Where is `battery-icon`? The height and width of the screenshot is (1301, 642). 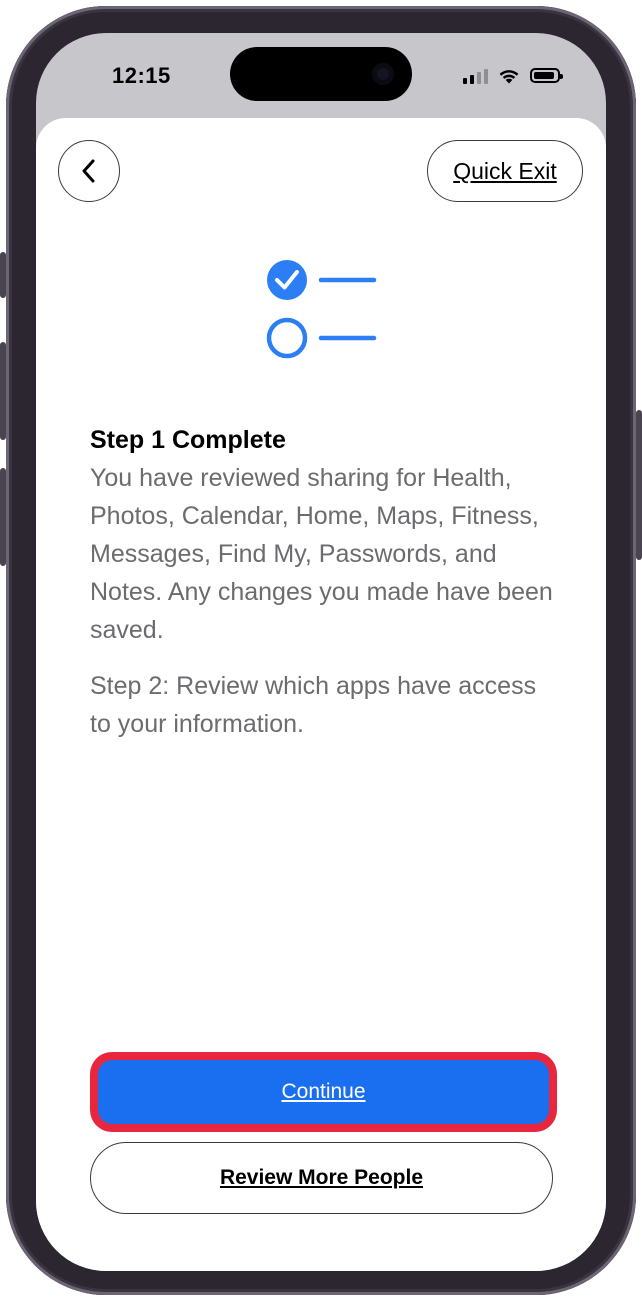
battery-icon is located at coordinates (546, 75).